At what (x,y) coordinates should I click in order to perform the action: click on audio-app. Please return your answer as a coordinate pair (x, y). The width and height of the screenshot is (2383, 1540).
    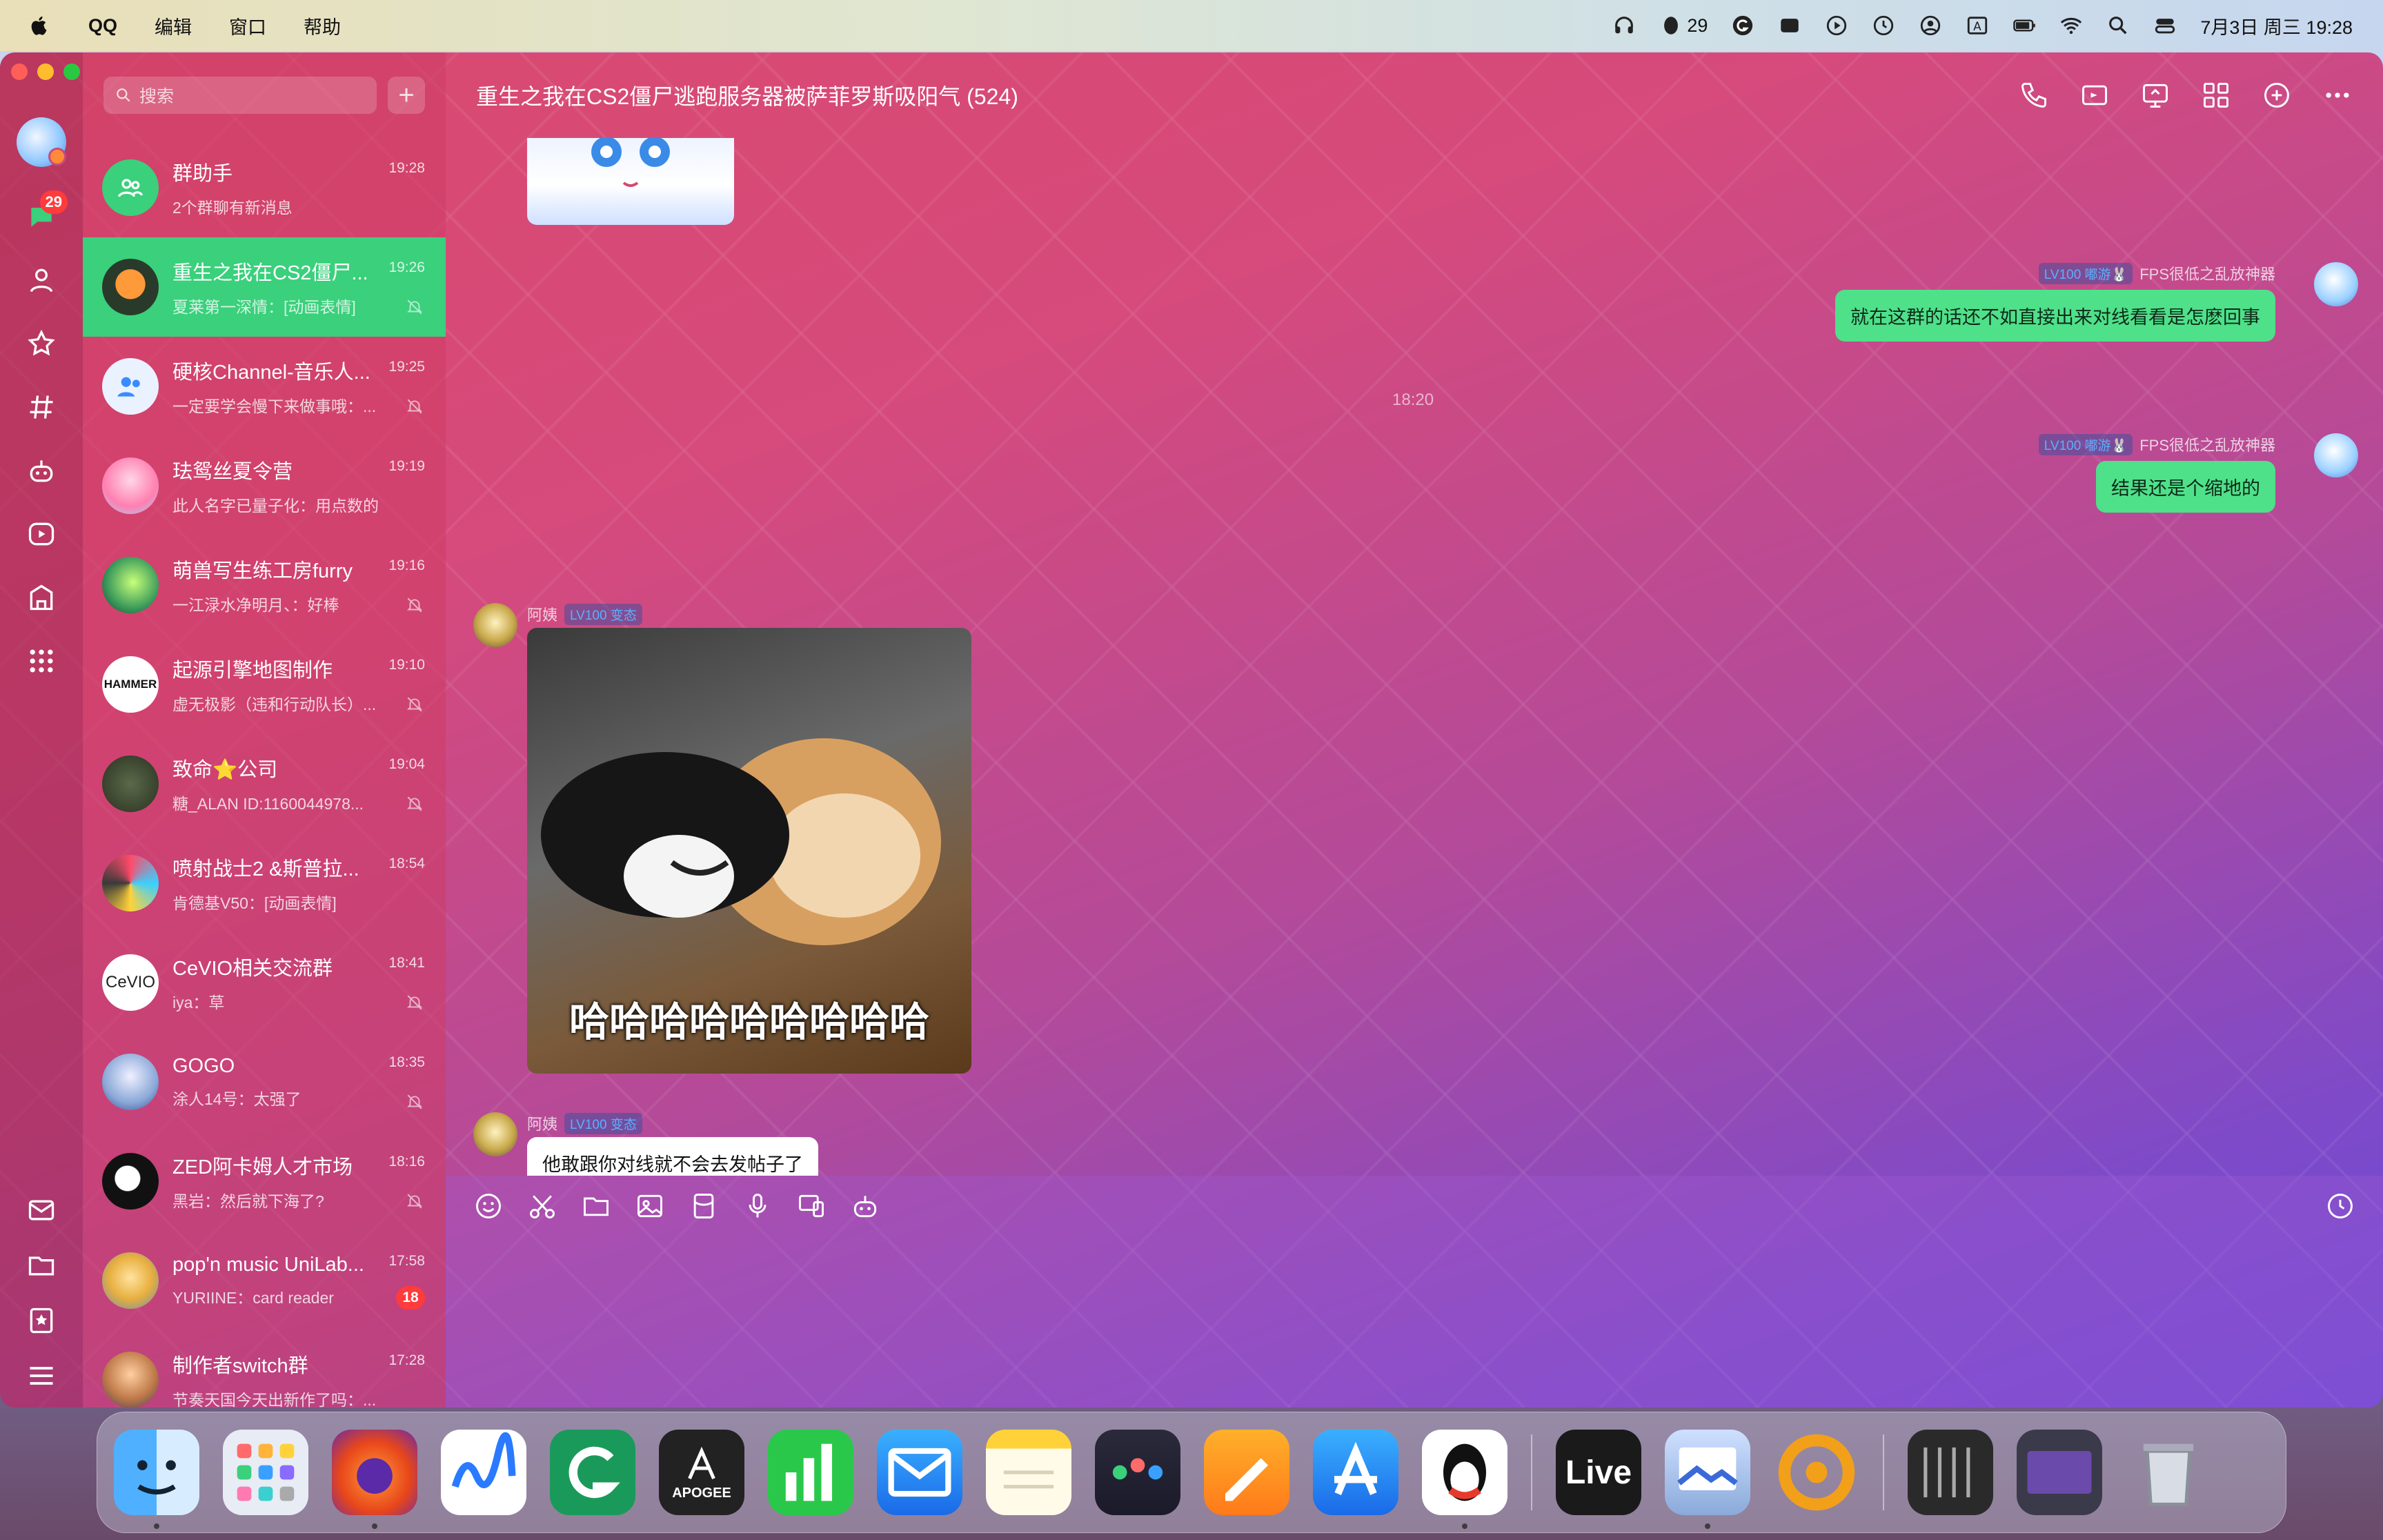
    Looking at the image, I should click on (1816, 1472).